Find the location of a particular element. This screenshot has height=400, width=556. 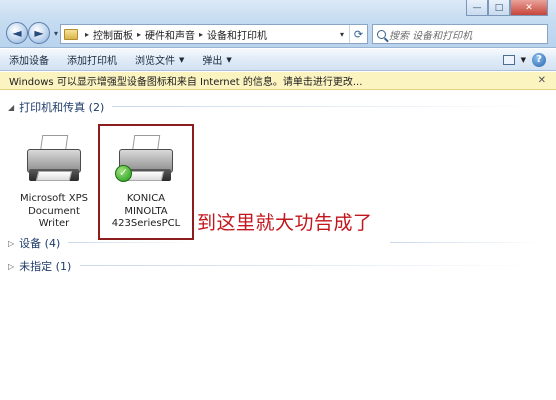

search-box: 搜索 设备和打印机 is located at coordinates (460, 34).